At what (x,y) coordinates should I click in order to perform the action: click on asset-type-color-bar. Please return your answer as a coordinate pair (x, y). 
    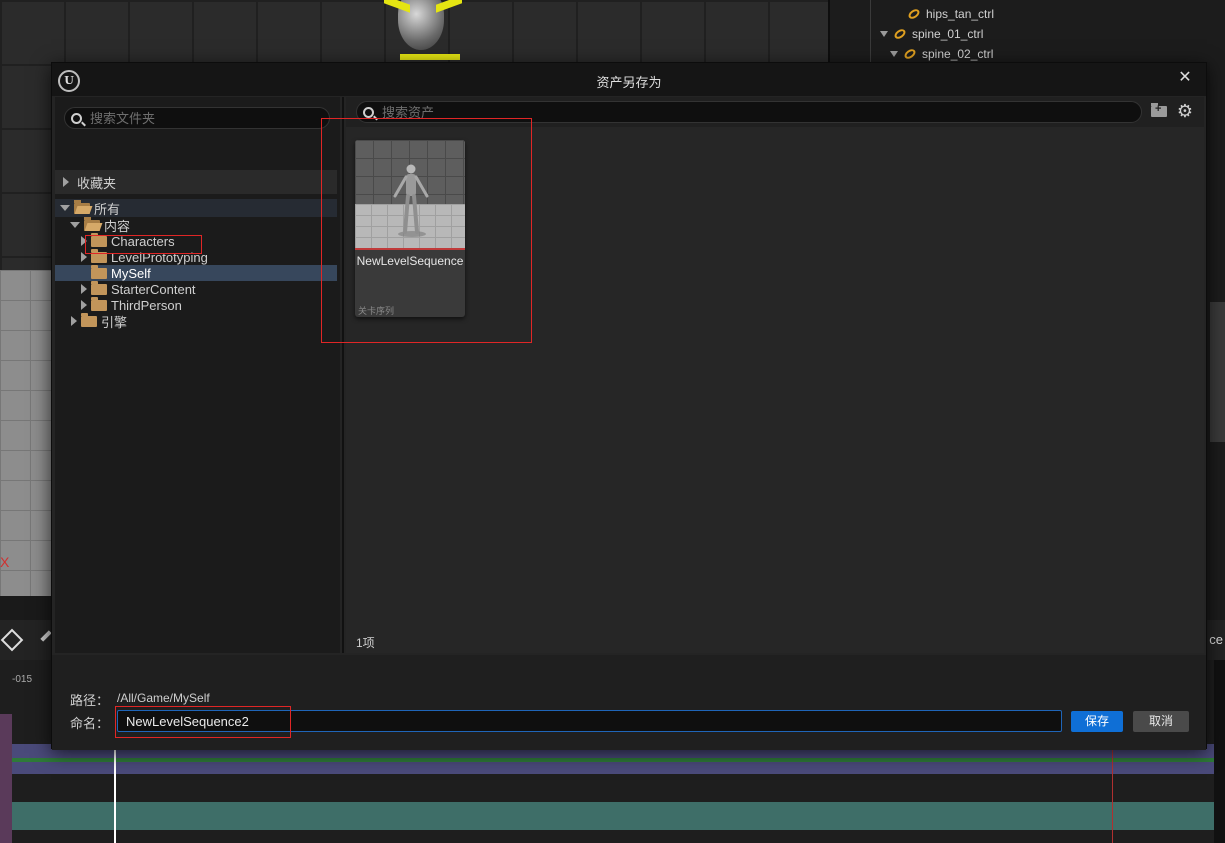
    Looking at the image, I should click on (410, 249).